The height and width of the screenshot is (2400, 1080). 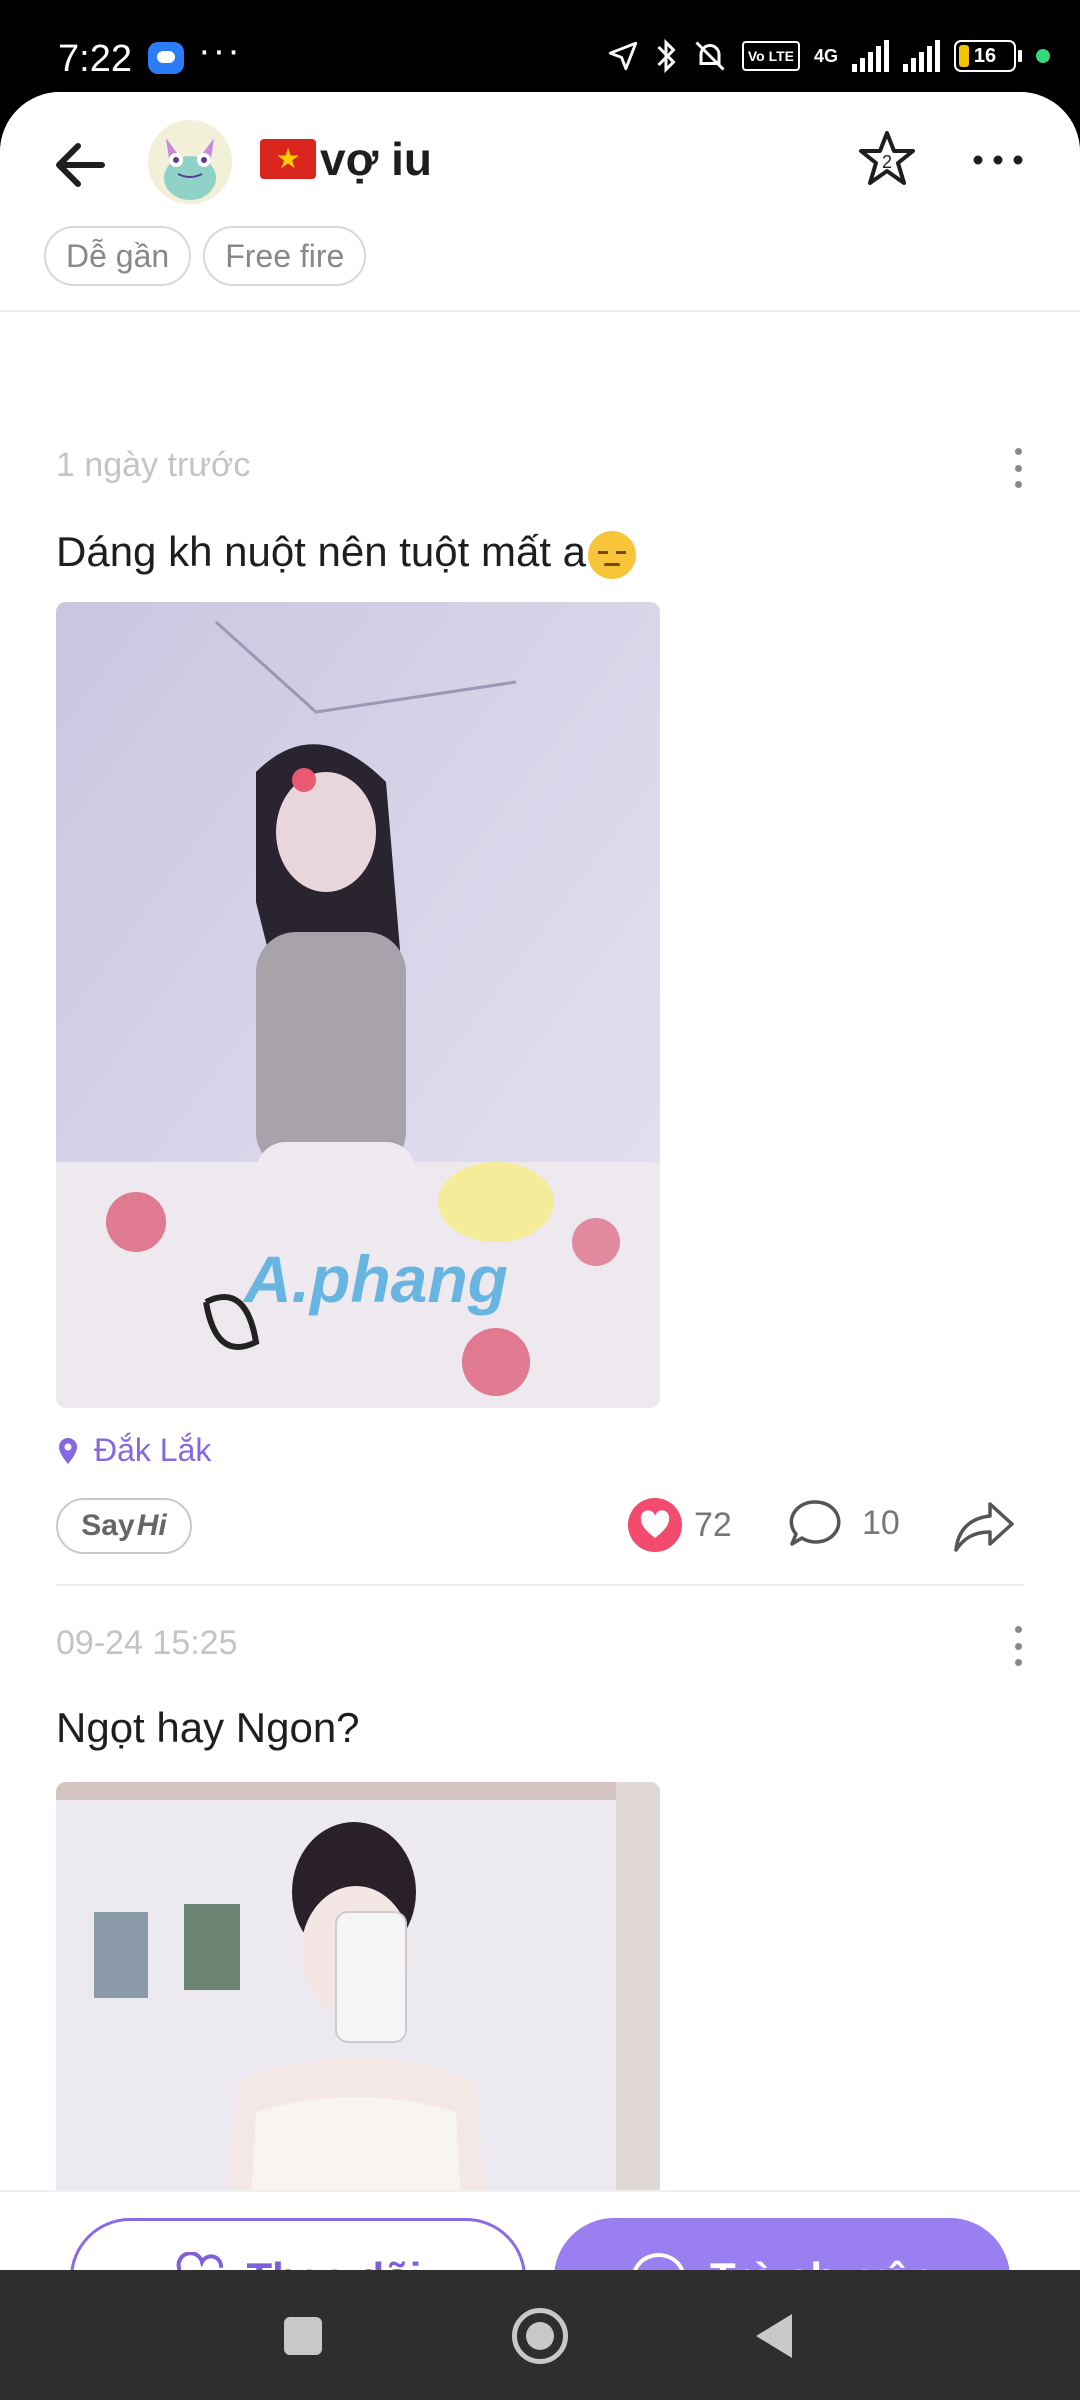 What do you see at coordinates (288, 159) in the screenshot?
I see `vietnam-flag-icon` at bounding box center [288, 159].